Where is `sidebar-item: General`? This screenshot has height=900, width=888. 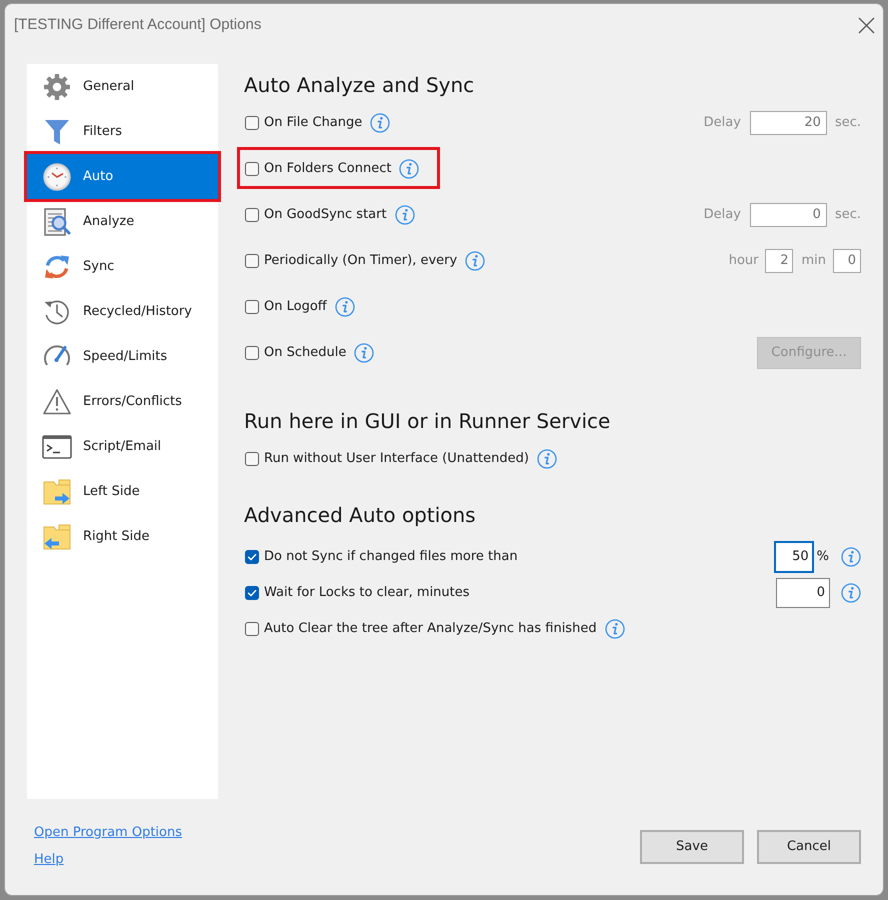 sidebar-item: General is located at coordinates (122, 86).